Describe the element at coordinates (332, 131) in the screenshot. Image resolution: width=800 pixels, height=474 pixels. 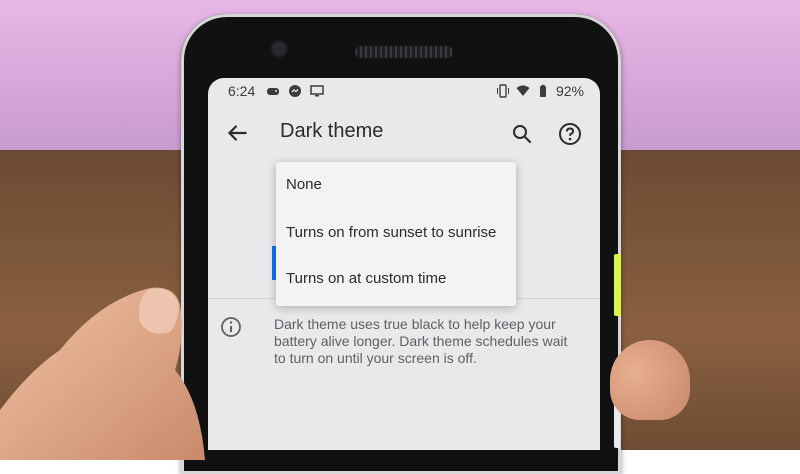
I see `page-title: Dark theme` at that location.